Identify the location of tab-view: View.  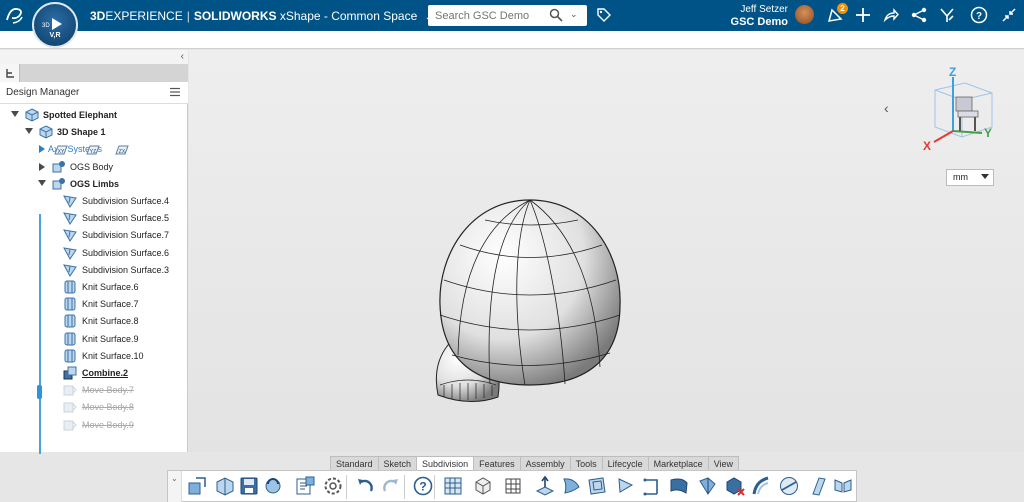
(723, 463).